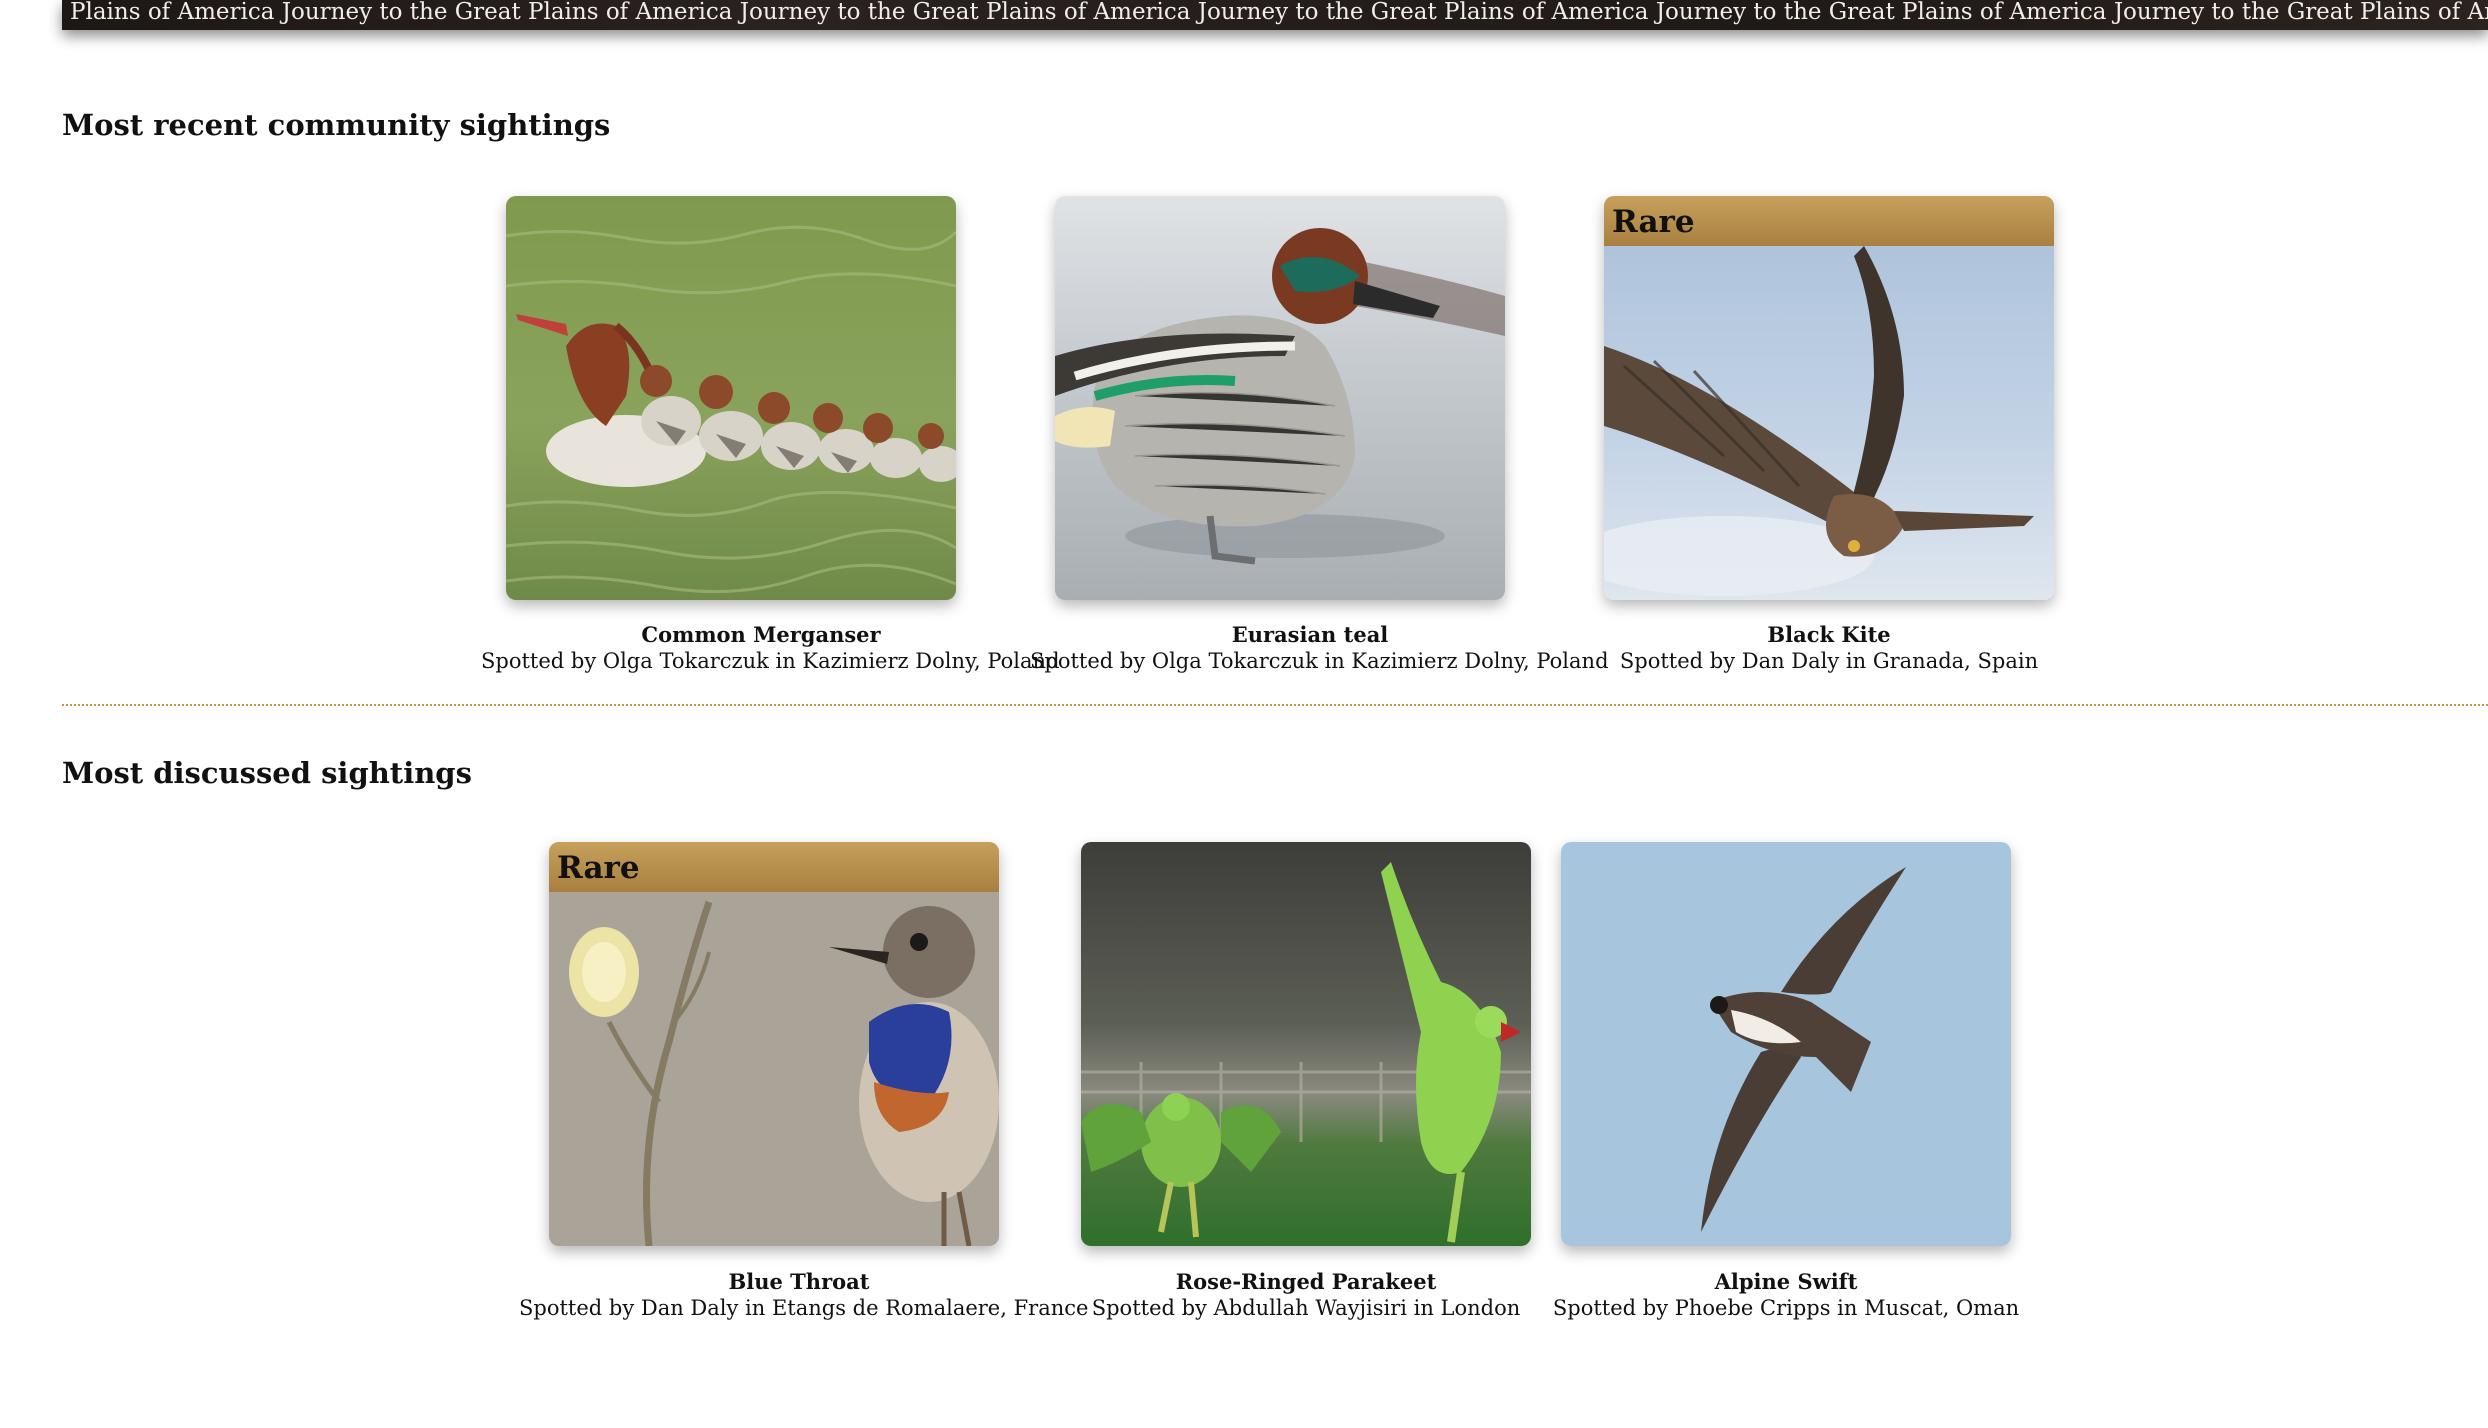  I want to click on bird-name: Eurasian teal, so click(1310, 635).